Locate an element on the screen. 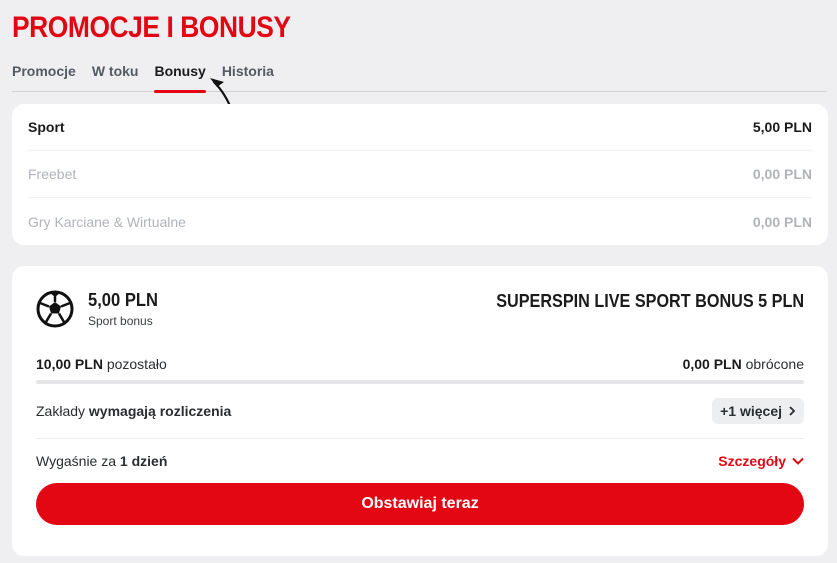  bets-bold: wymagają rozliczenia is located at coordinates (160, 411).